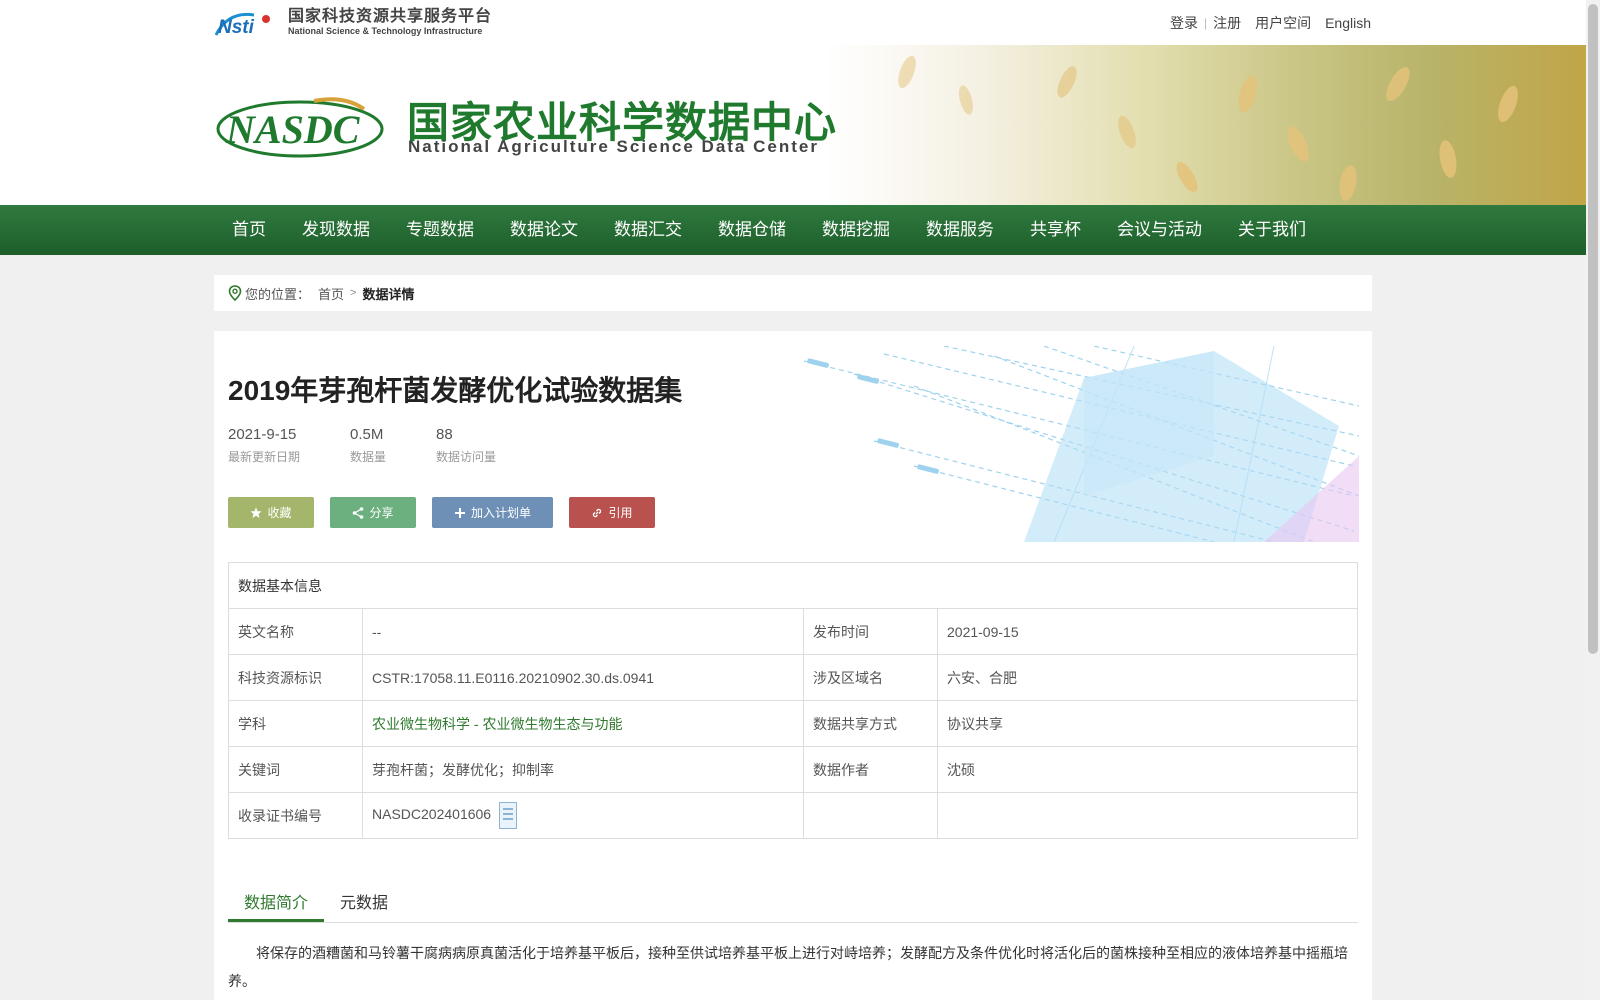 This screenshot has height=1000, width=1600. I want to click on field-label: 英文名称, so click(295, 631).